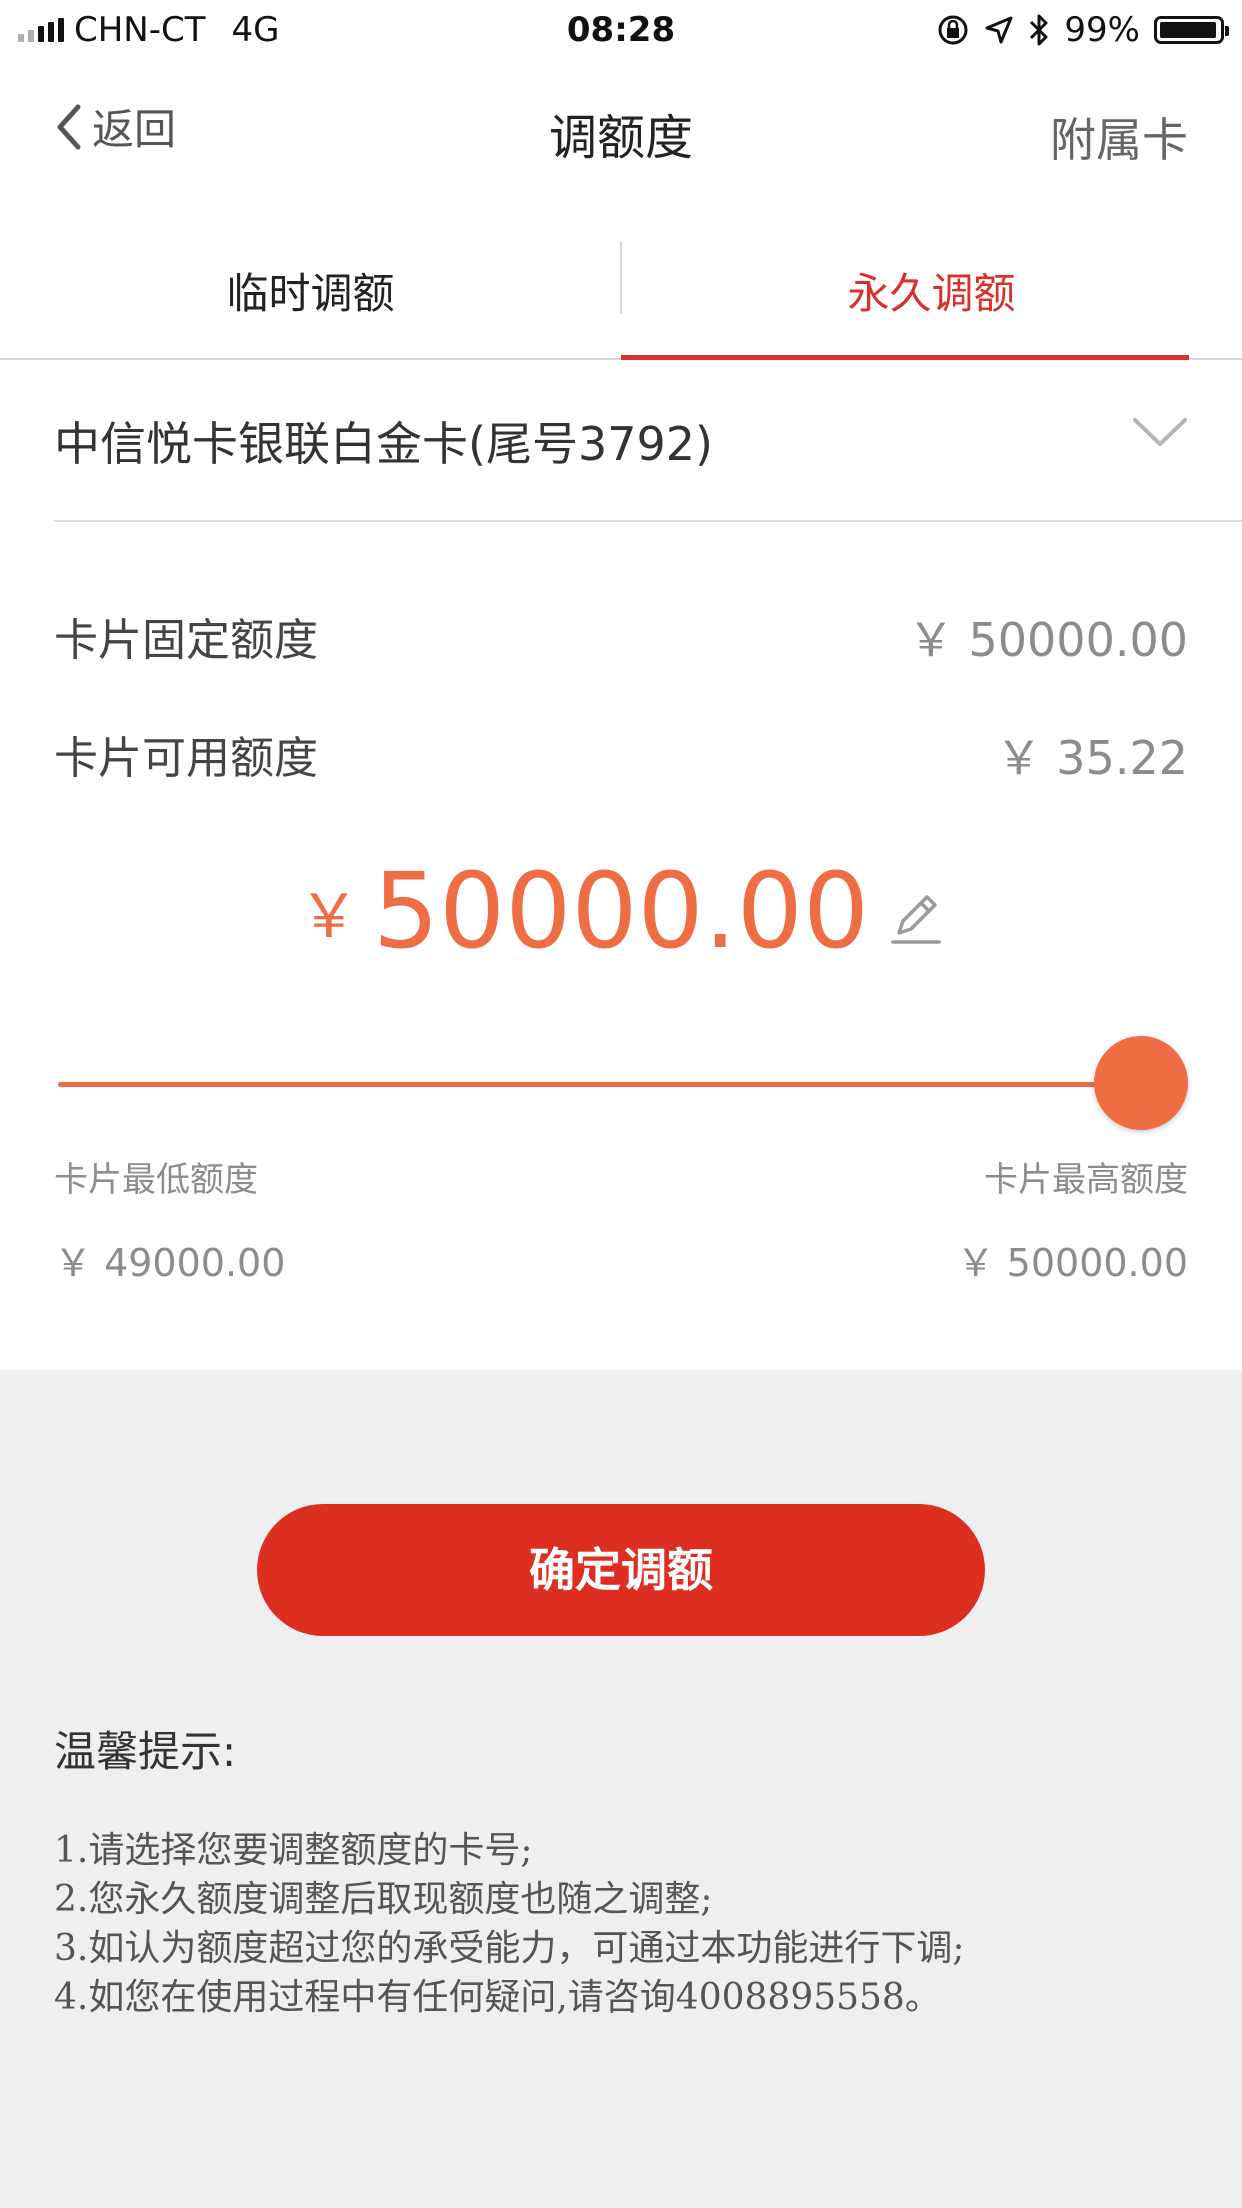 This screenshot has height=2208, width=1242. What do you see at coordinates (170, 1263) in the screenshot?
I see `min-limit-value: ￥ 49000.00` at bounding box center [170, 1263].